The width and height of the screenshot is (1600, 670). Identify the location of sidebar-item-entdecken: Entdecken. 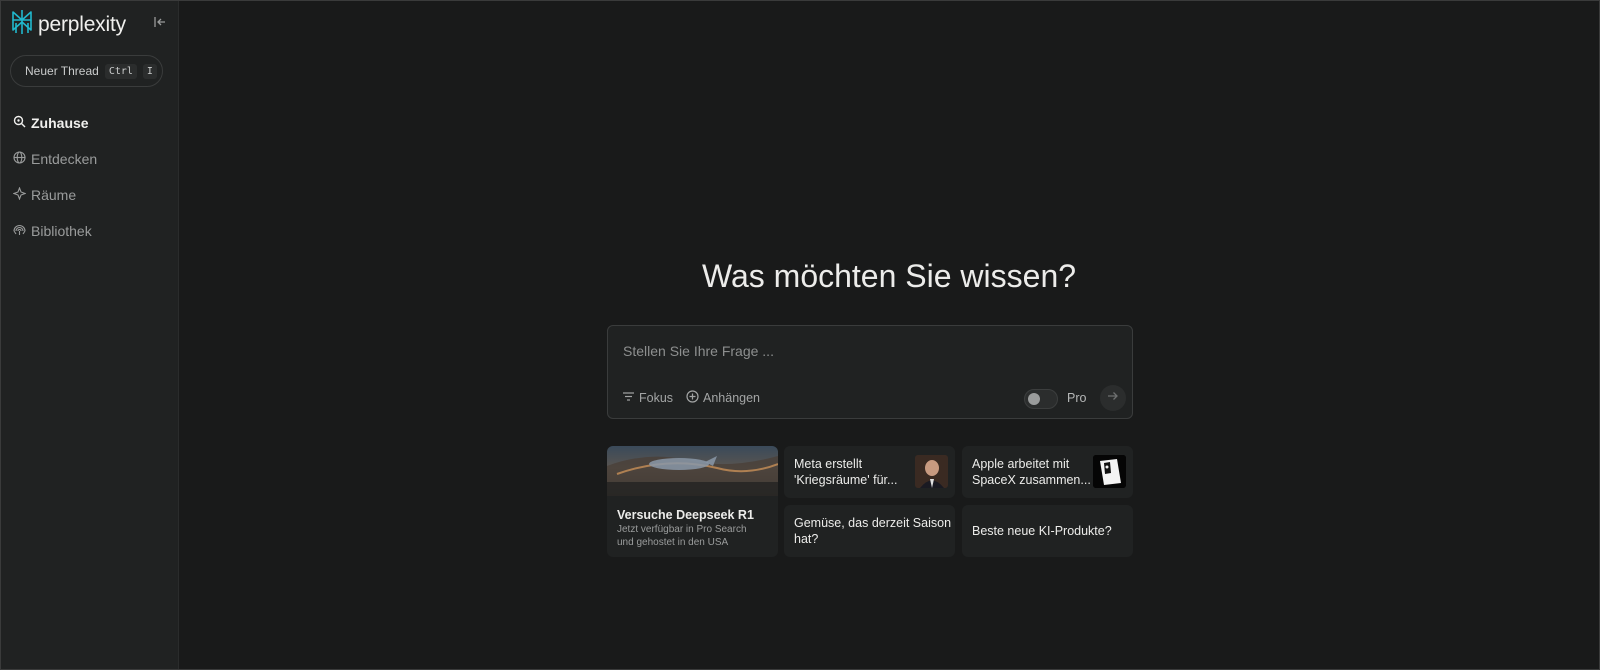
(55, 159).